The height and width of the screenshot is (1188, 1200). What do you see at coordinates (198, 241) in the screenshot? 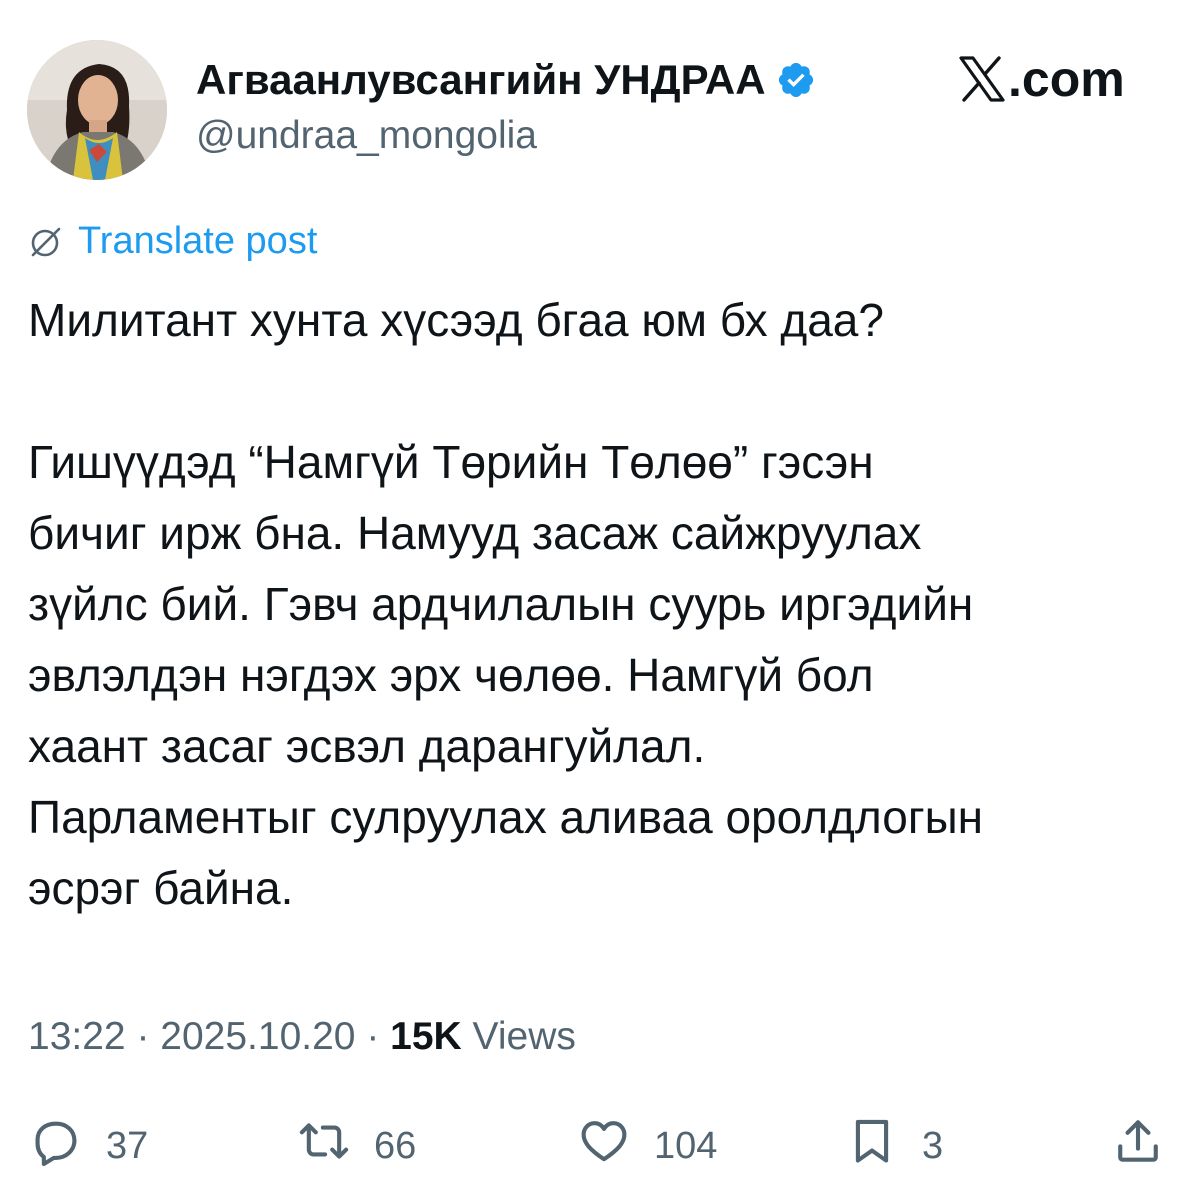
I see `translate-post-label: Translate post` at bounding box center [198, 241].